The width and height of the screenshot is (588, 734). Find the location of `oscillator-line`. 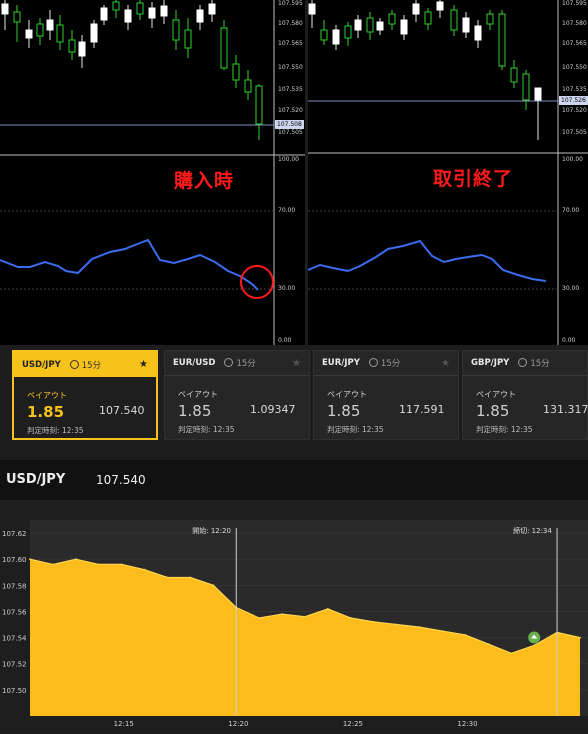

oscillator-line is located at coordinates (427, 260).